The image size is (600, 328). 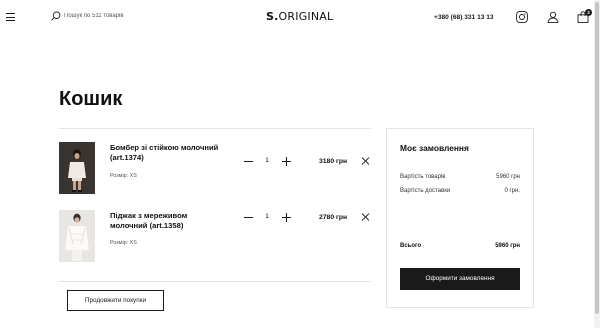 I want to click on cart-item-price: 2780 грн, so click(x=333, y=217).